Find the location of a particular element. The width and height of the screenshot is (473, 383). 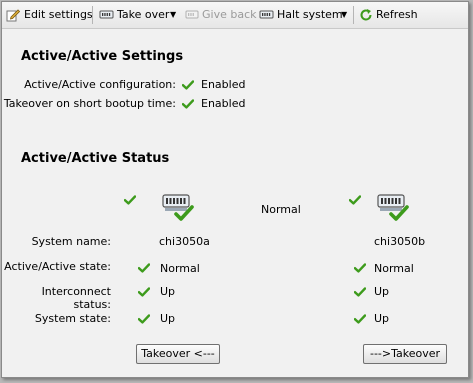

take-over-button: Take over ▼ is located at coordinates (139, 15).